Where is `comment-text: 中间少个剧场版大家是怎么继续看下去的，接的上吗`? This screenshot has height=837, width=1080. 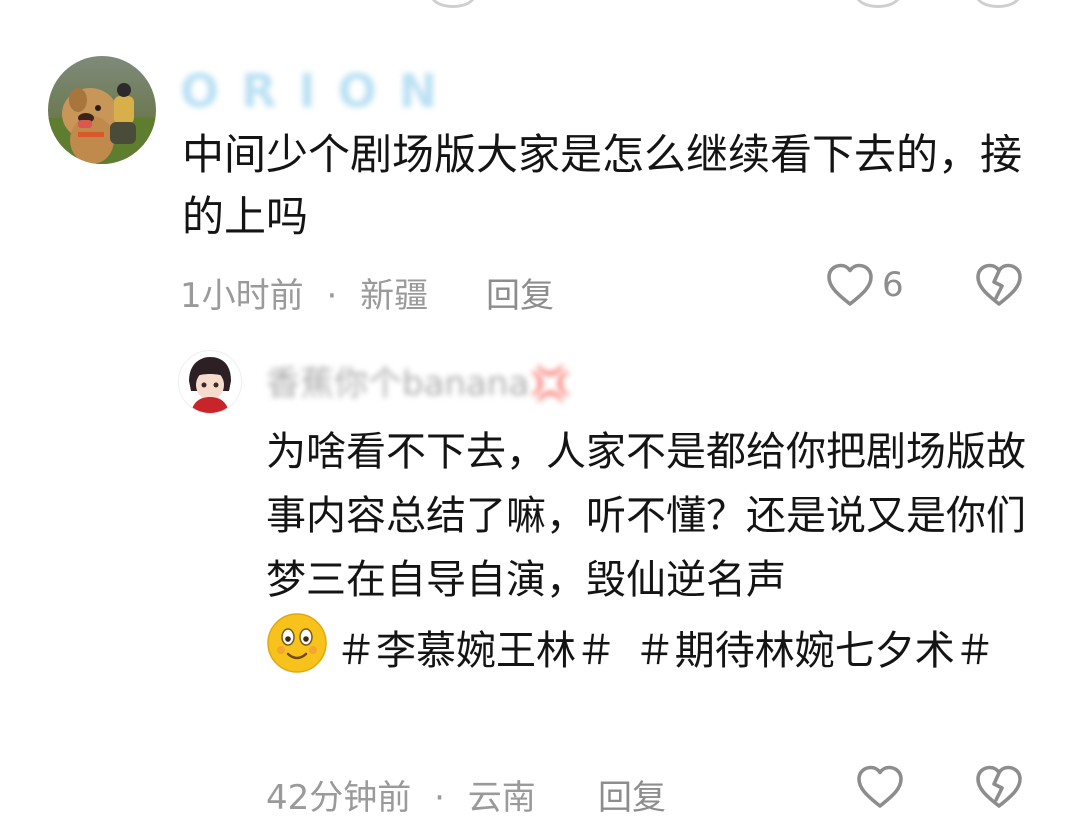 comment-text: 中间少个剧场版大家是怎么继续看下去的，接的上吗 is located at coordinates (602, 185).